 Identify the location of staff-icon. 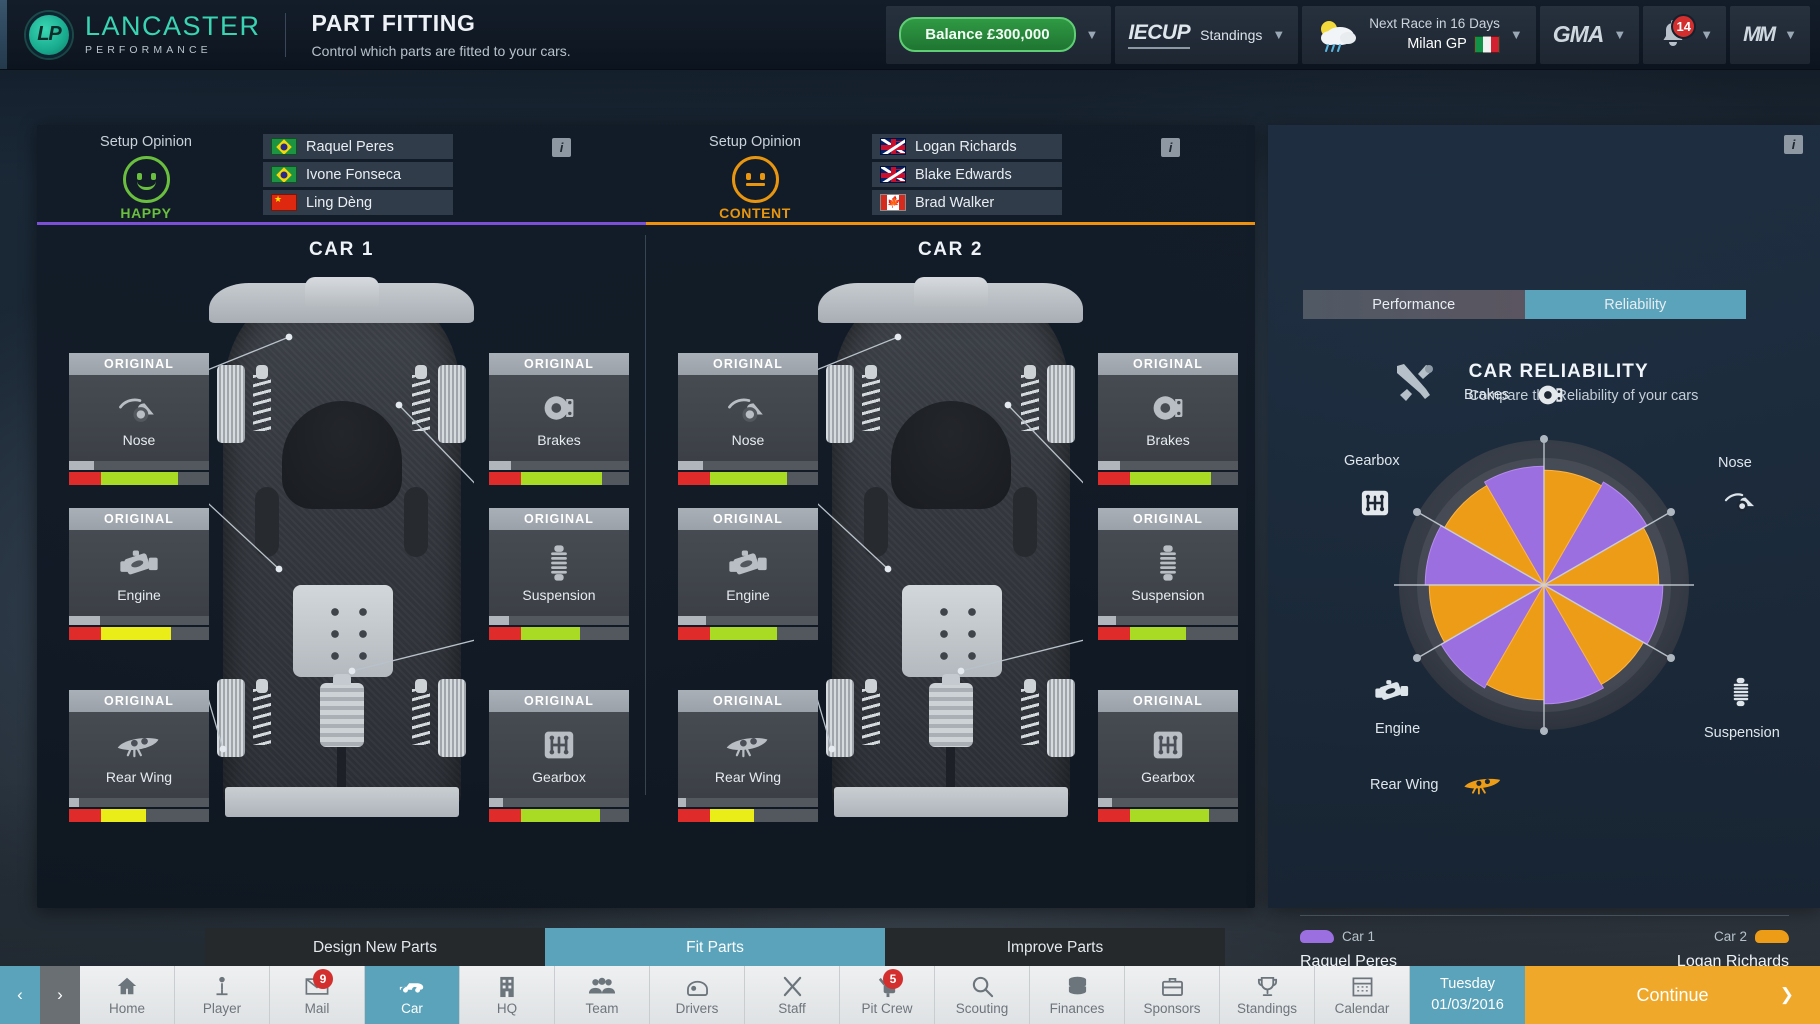
(792, 986).